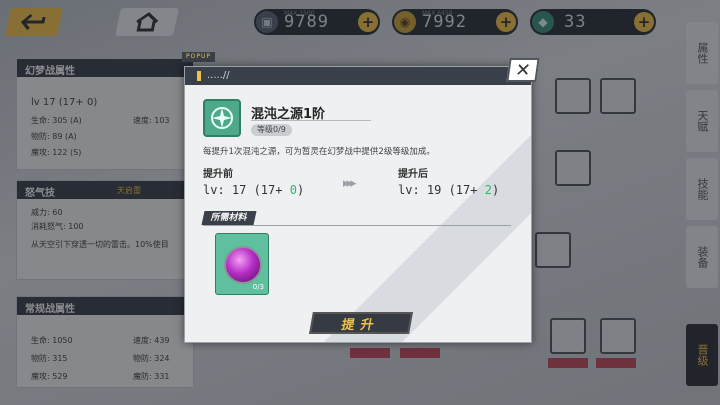 This screenshot has height=405, width=720. What do you see at coordinates (198, 57) in the screenshot?
I see `popup-tag: POPUP` at bounding box center [198, 57].